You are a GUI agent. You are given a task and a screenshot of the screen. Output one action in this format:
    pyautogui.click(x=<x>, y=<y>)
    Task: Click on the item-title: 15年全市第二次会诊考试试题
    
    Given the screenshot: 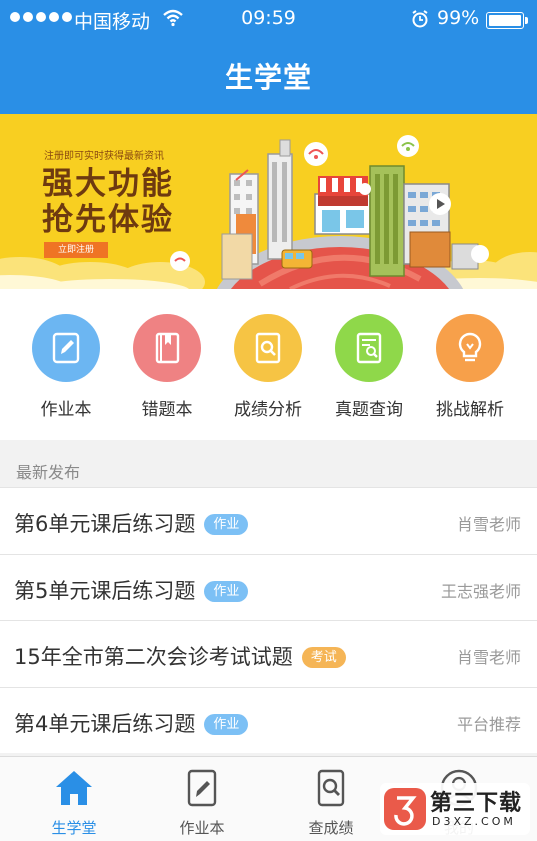 What is the action you would take?
    pyautogui.click(x=153, y=657)
    